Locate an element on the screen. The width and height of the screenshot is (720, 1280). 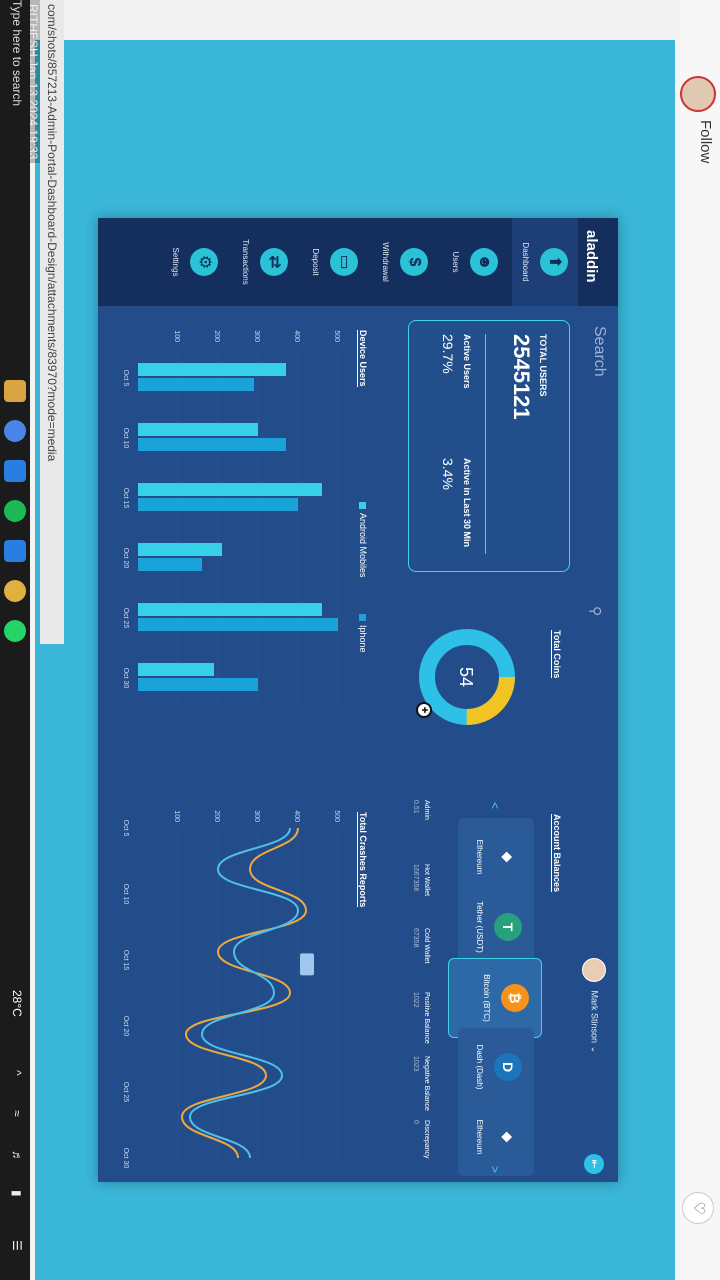
coin-card: D Dash (Dash) is located at coordinates (496, 1067).